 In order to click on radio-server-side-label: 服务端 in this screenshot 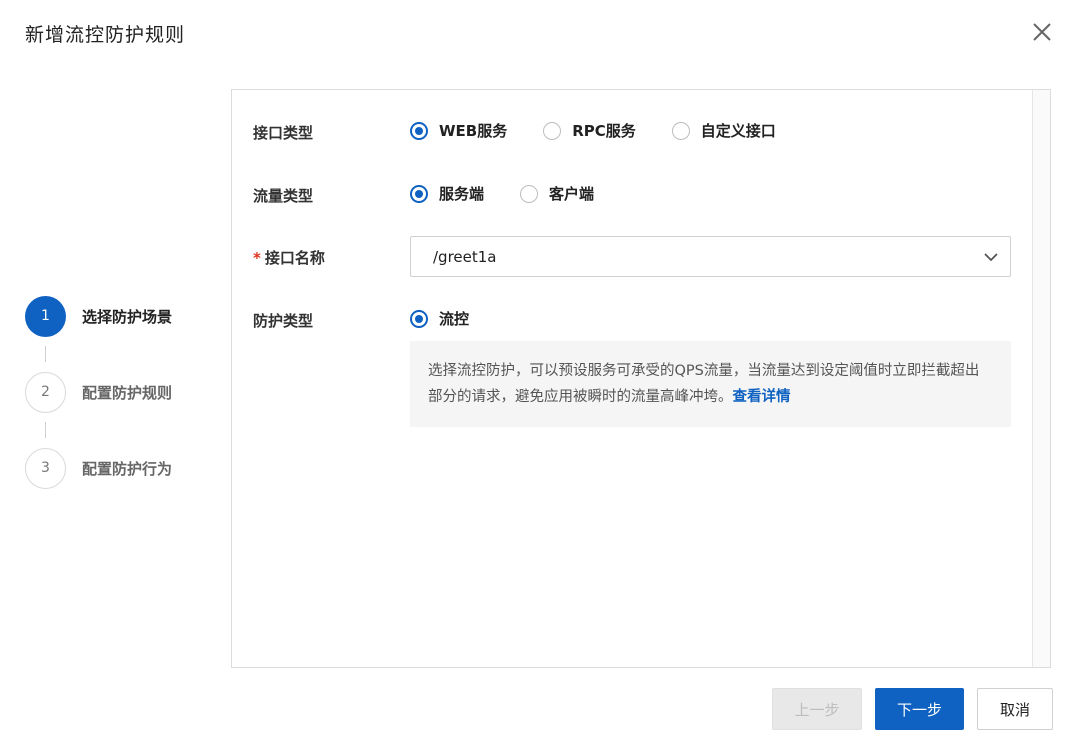, I will do `click(462, 194)`.